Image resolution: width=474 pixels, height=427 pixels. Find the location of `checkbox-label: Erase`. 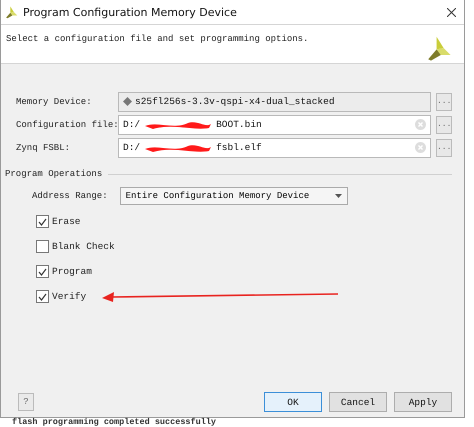

checkbox-label: Erase is located at coordinates (66, 221).